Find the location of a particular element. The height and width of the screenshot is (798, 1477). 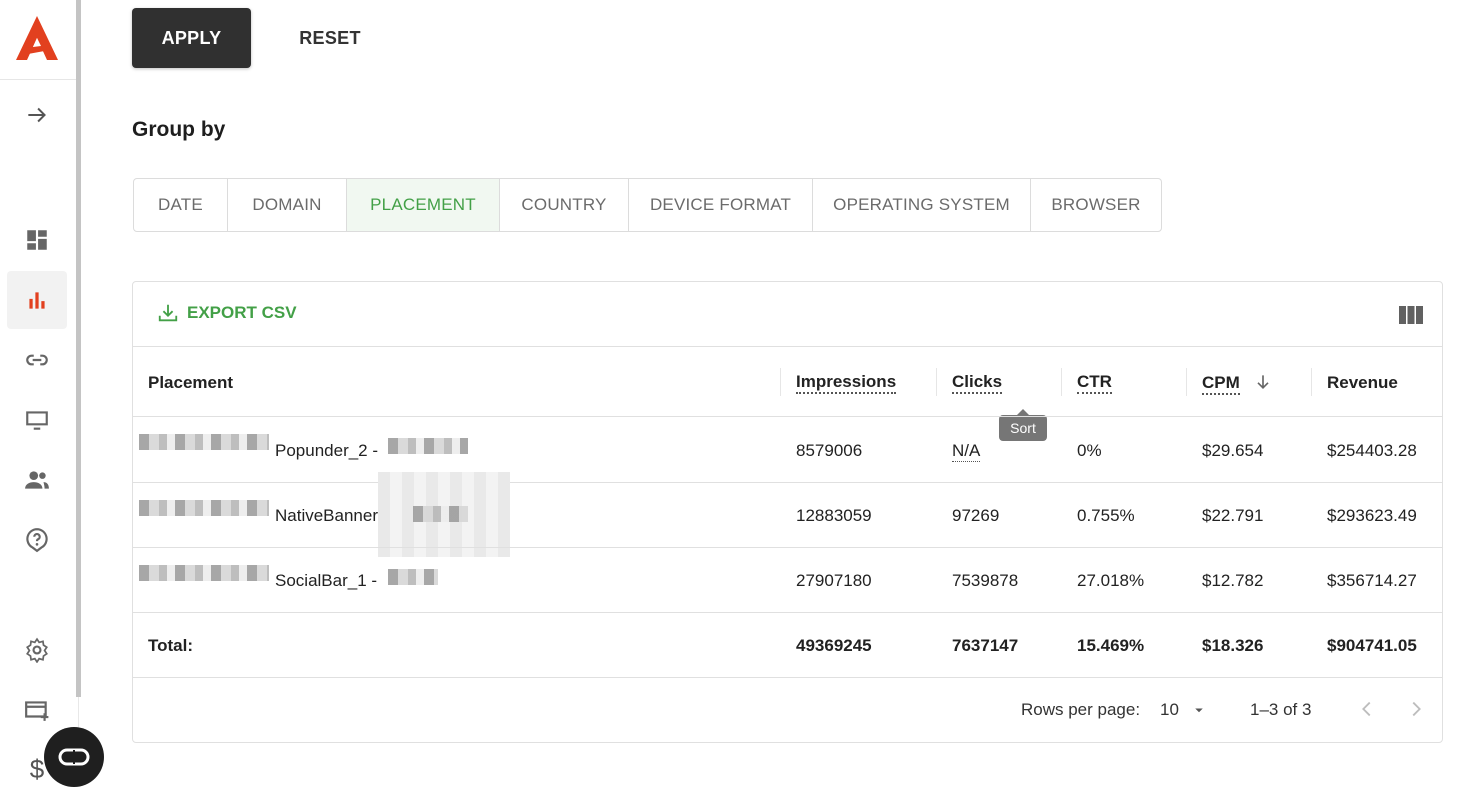

column-header-placement: Placement is located at coordinates (190, 383).